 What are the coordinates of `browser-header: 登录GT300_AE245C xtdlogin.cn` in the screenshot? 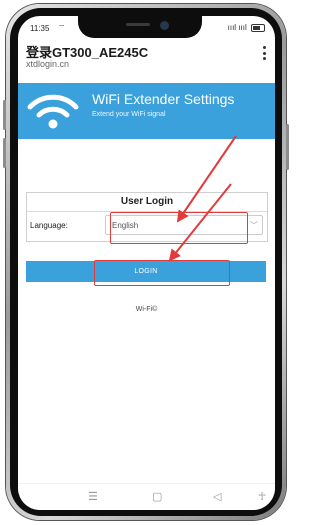 It's located at (146, 60).